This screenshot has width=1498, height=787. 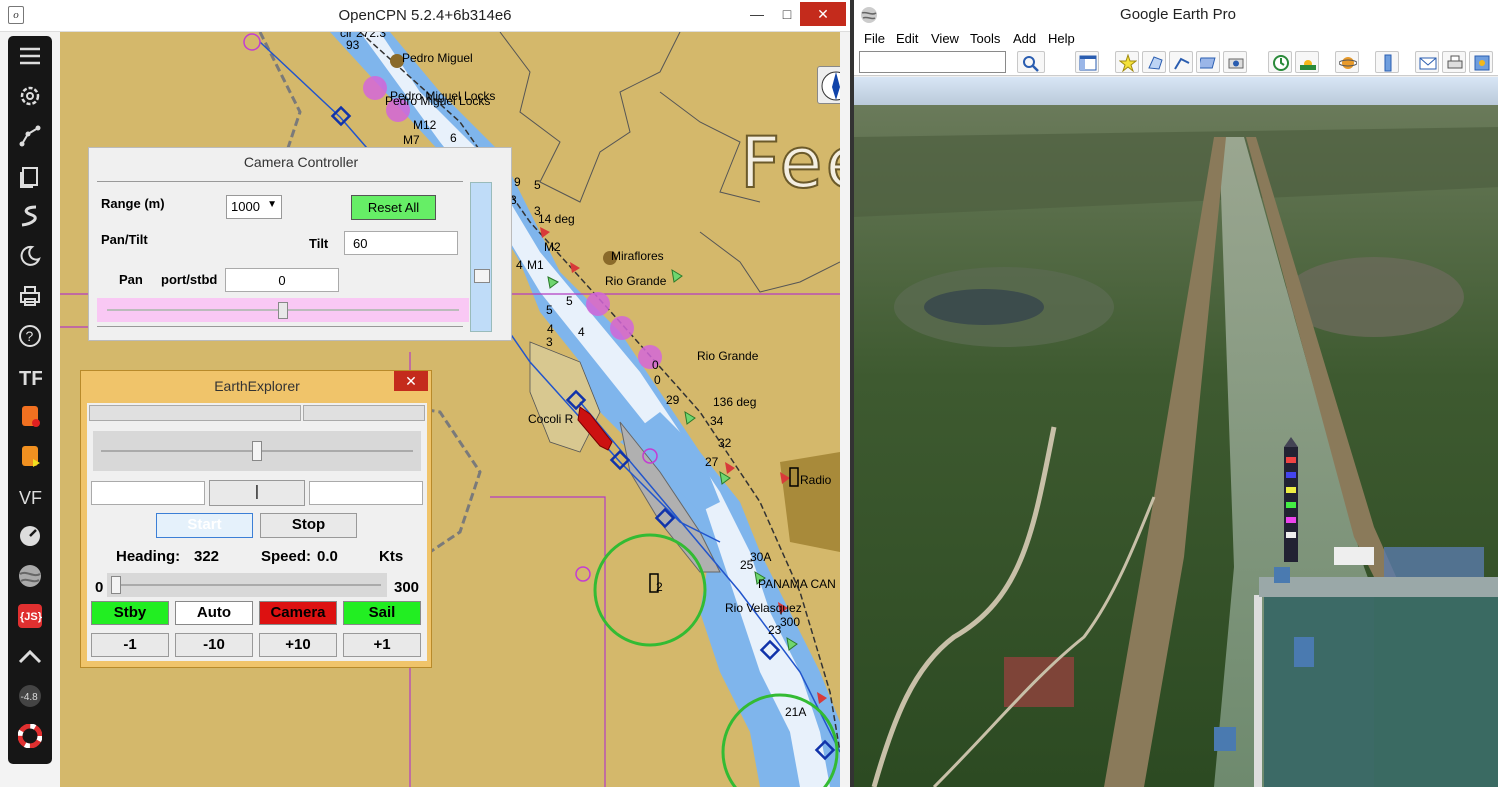 What do you see at coordinates (30, 96) in the screenshot?
I see `settings-icon` at bounding box center [30, 96].